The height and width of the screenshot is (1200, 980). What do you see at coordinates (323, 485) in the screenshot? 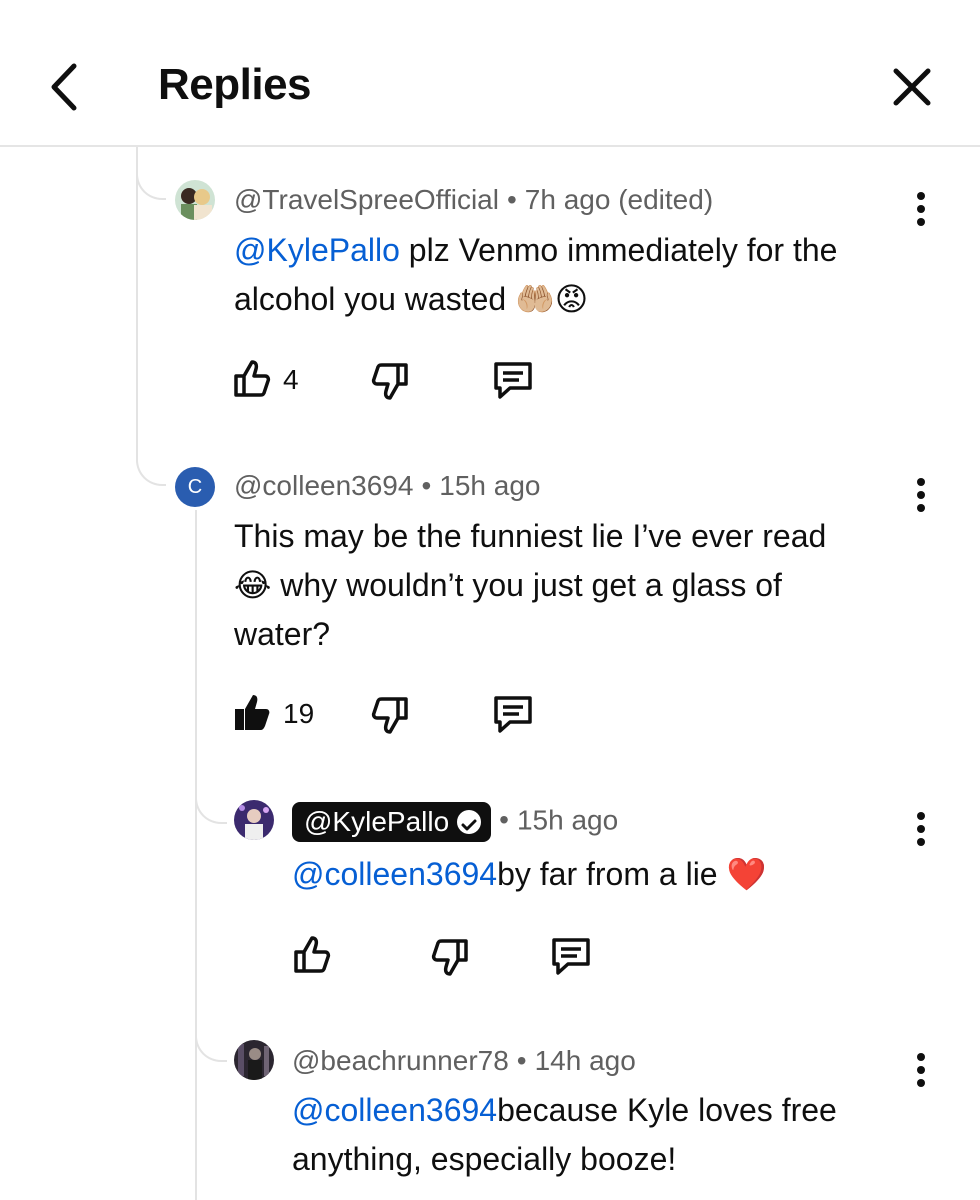
I see `comment-author: @colleen3694` at bounding box center [323, 485].